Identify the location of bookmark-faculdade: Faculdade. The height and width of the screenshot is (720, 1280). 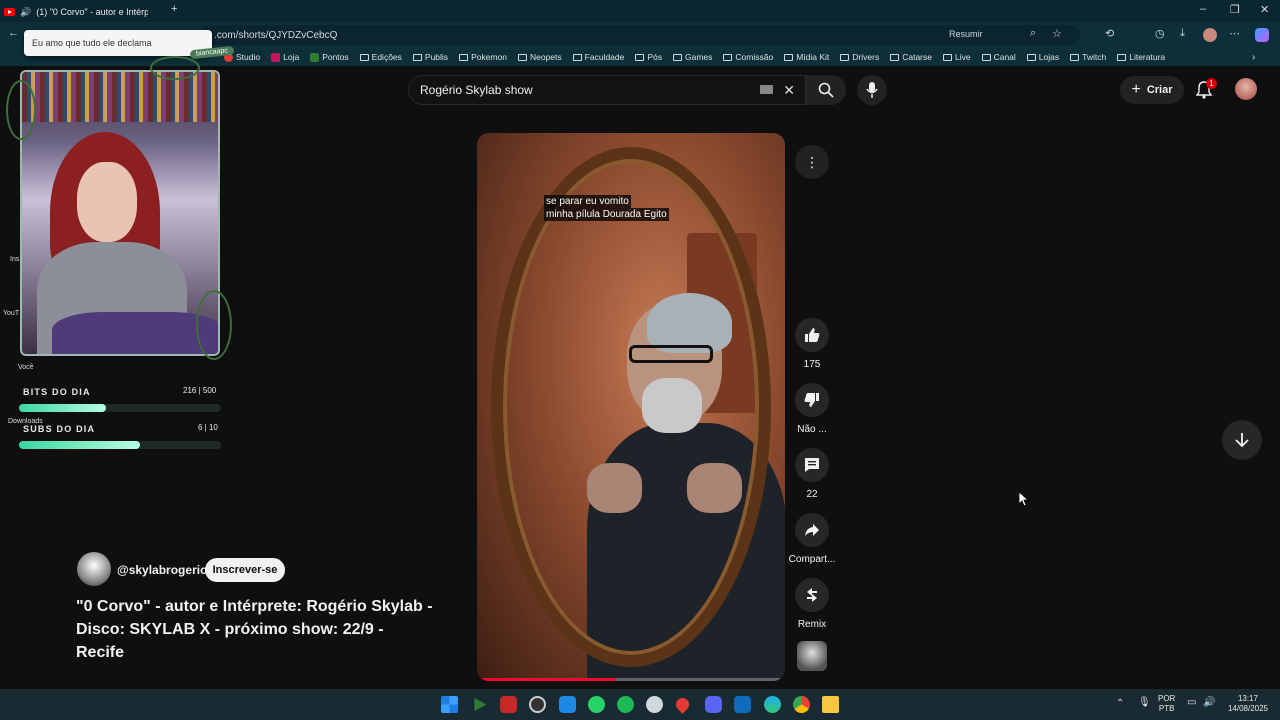
(598, 57).